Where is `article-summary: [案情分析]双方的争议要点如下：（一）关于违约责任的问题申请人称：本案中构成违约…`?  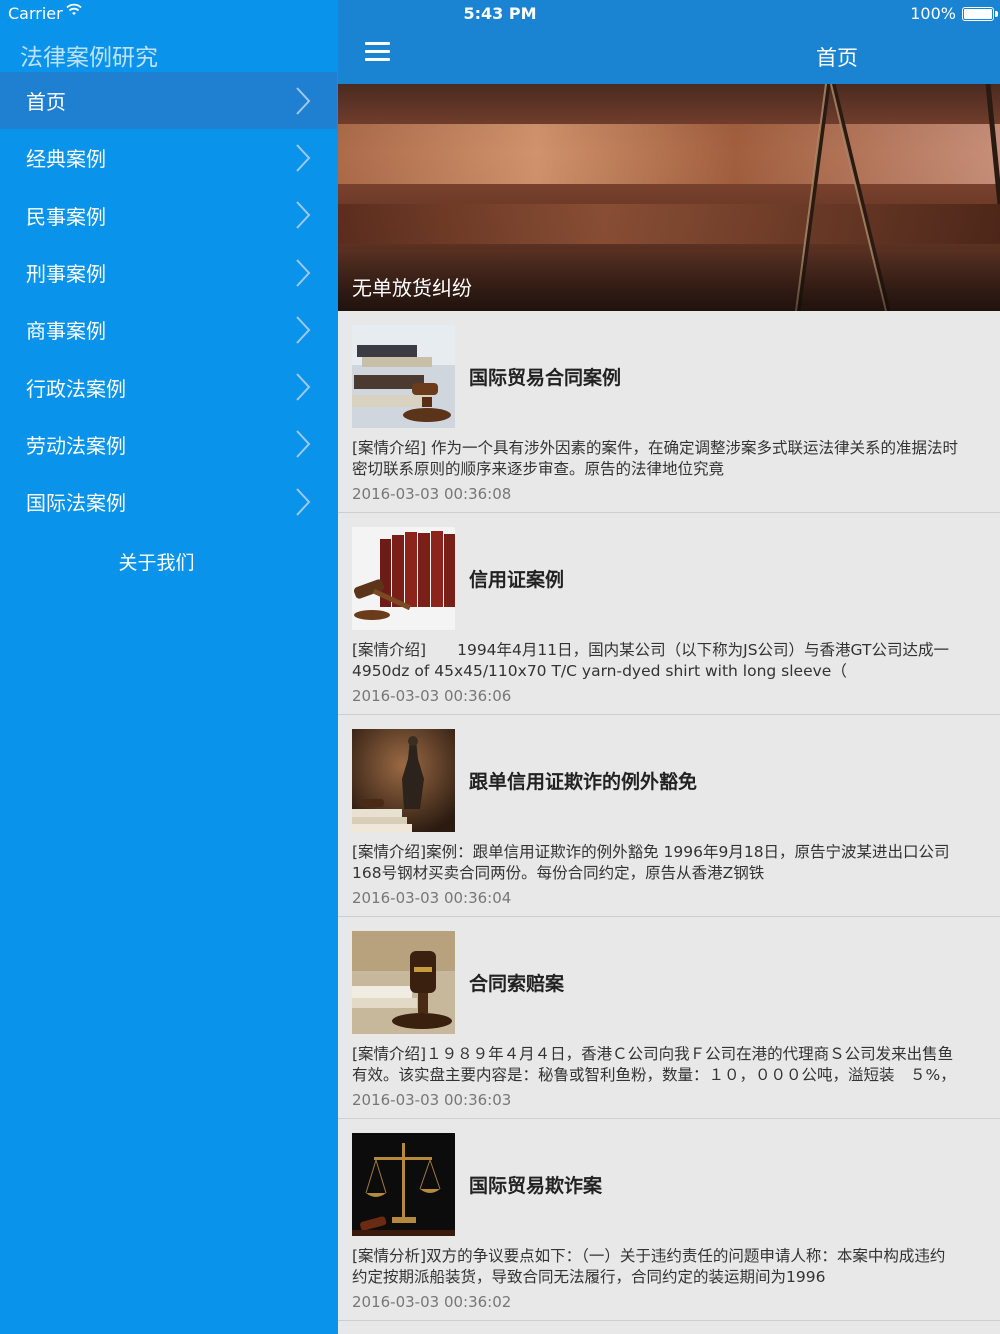
article-summary: [案情分析]双方的争议要点如下：（一）关于违约责任的问题申请人称：本案中构成违约… is located at coordinates (649, 1266).